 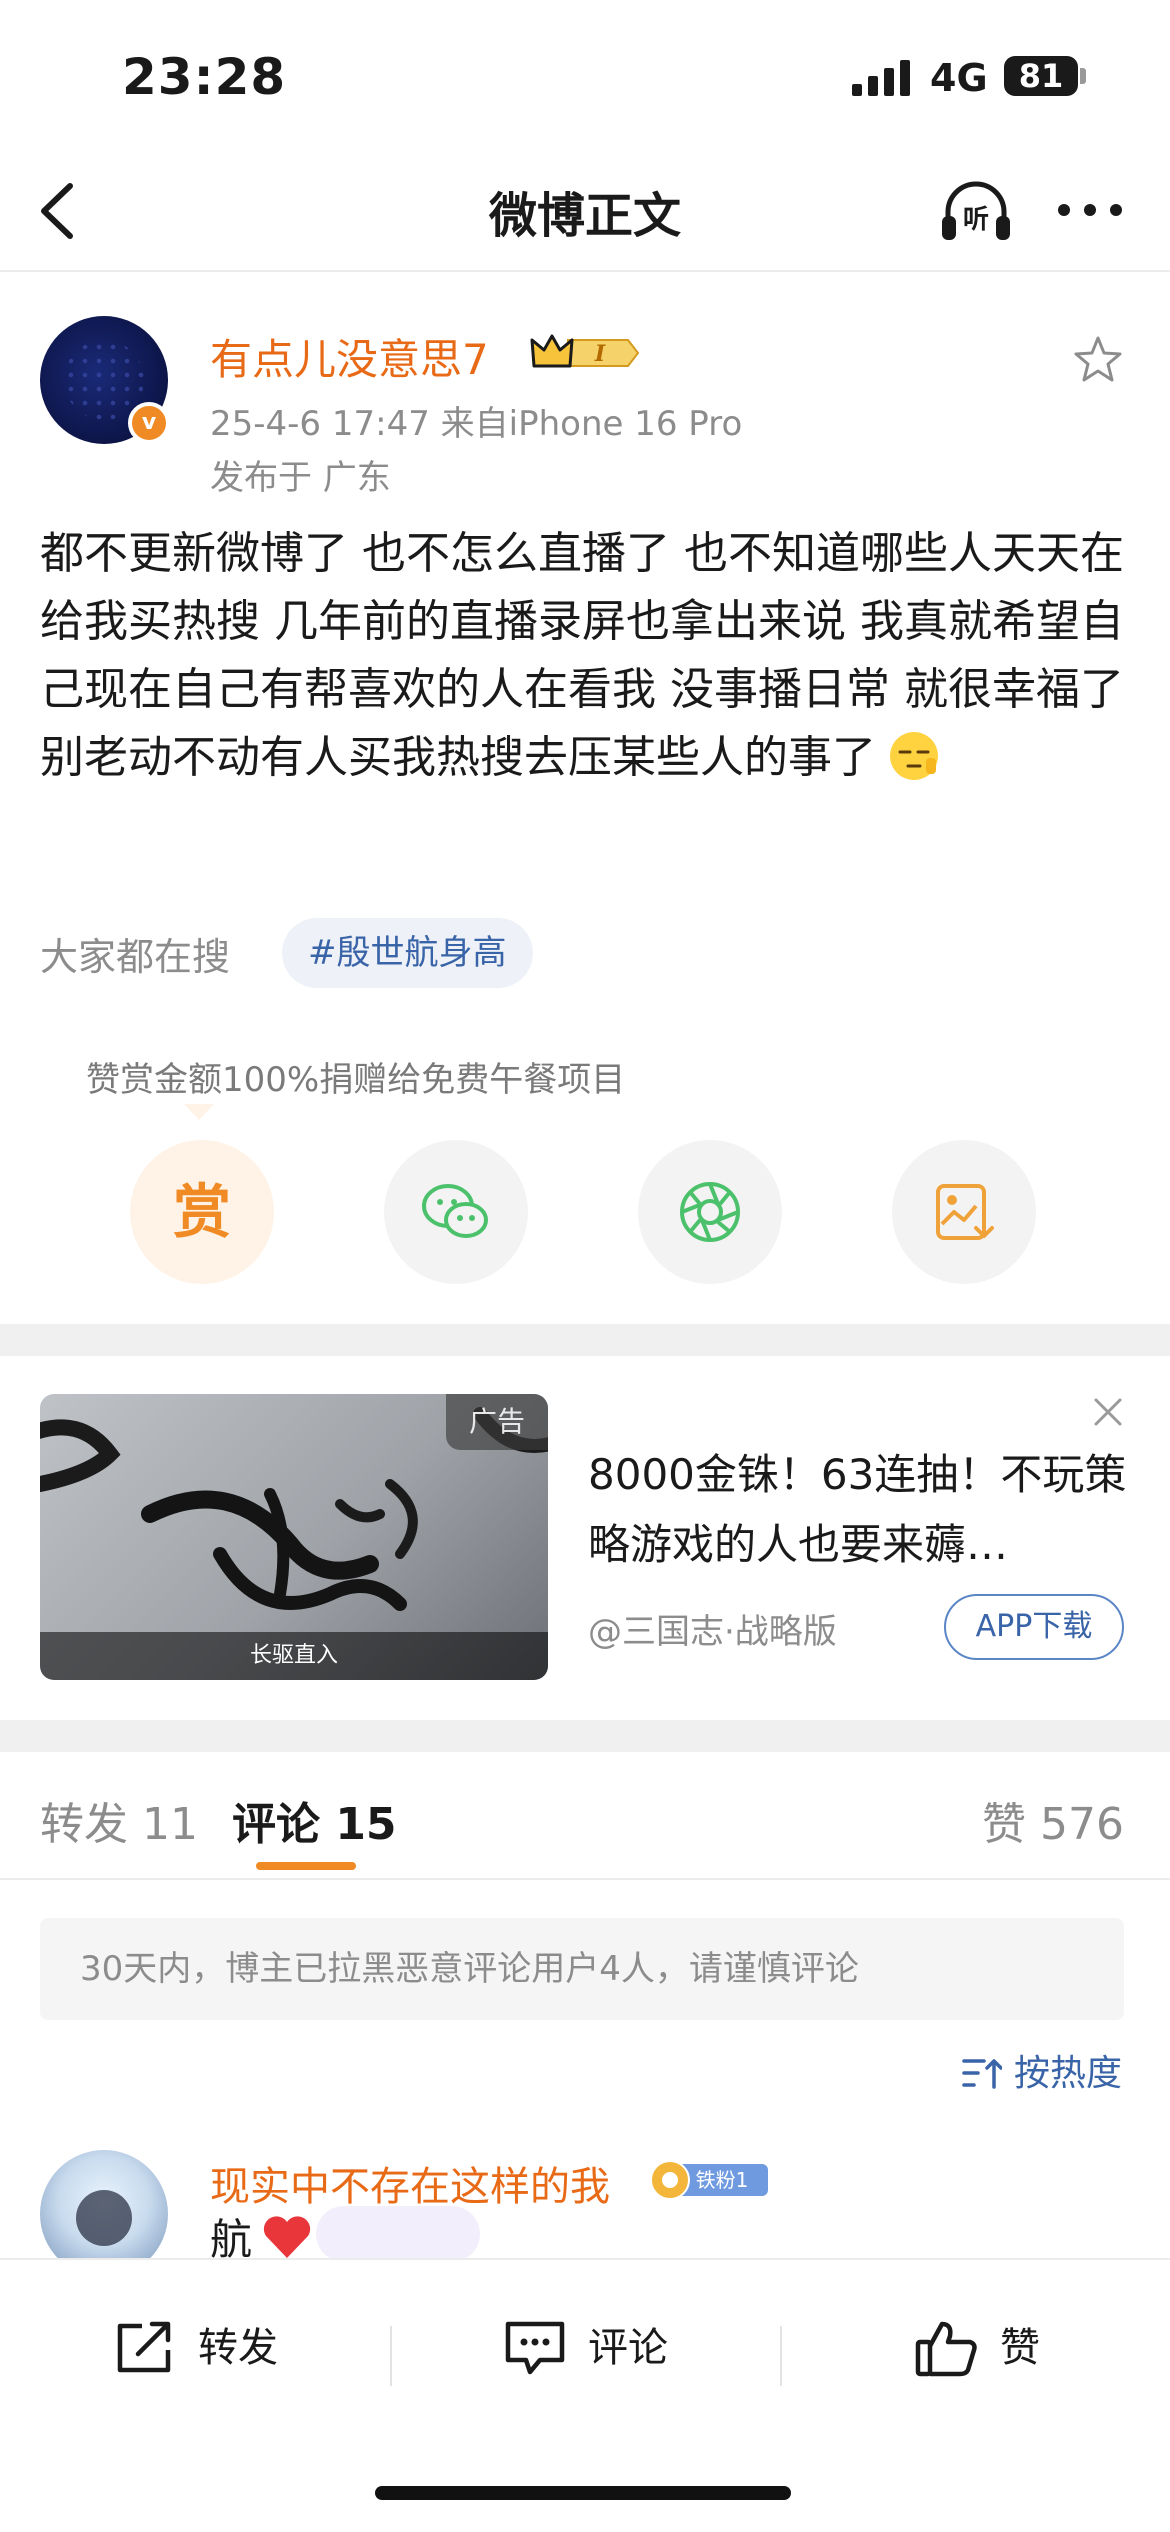 I want to click on fan-badge-text: 铁粉1, so click(x=722, y=2180).